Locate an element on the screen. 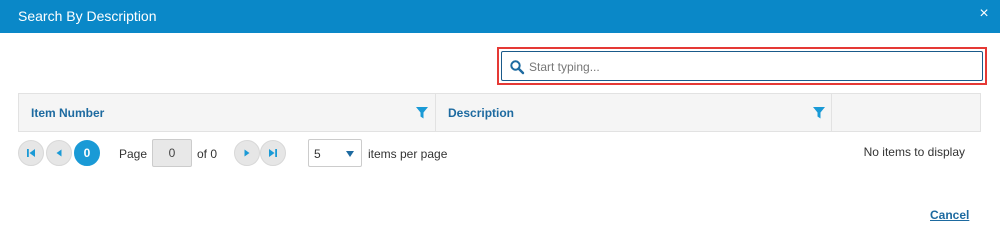 Image resolution: width=1000 pixels, height=241 pixels. column-header-empty is located at coordinates (906, 112).